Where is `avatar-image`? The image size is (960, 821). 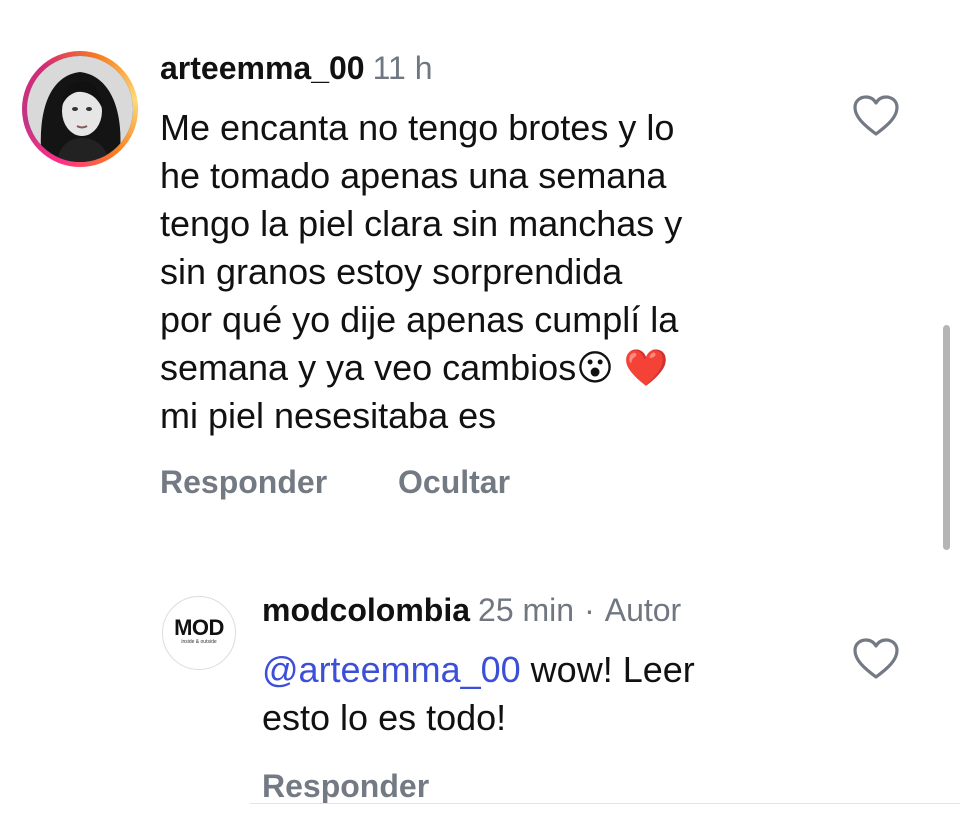 avatar-image is located at coordinates (80, 109).